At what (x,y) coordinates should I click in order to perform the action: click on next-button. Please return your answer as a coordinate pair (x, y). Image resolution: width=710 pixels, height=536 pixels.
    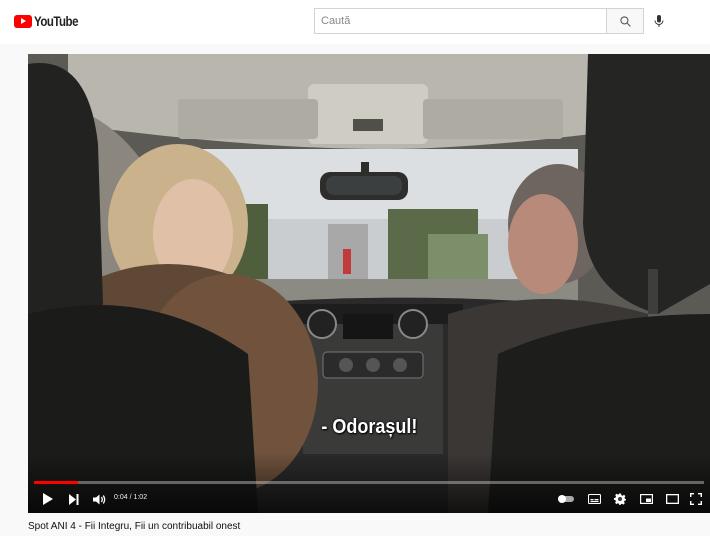
    Looking at the image, I should click on (73, 499).